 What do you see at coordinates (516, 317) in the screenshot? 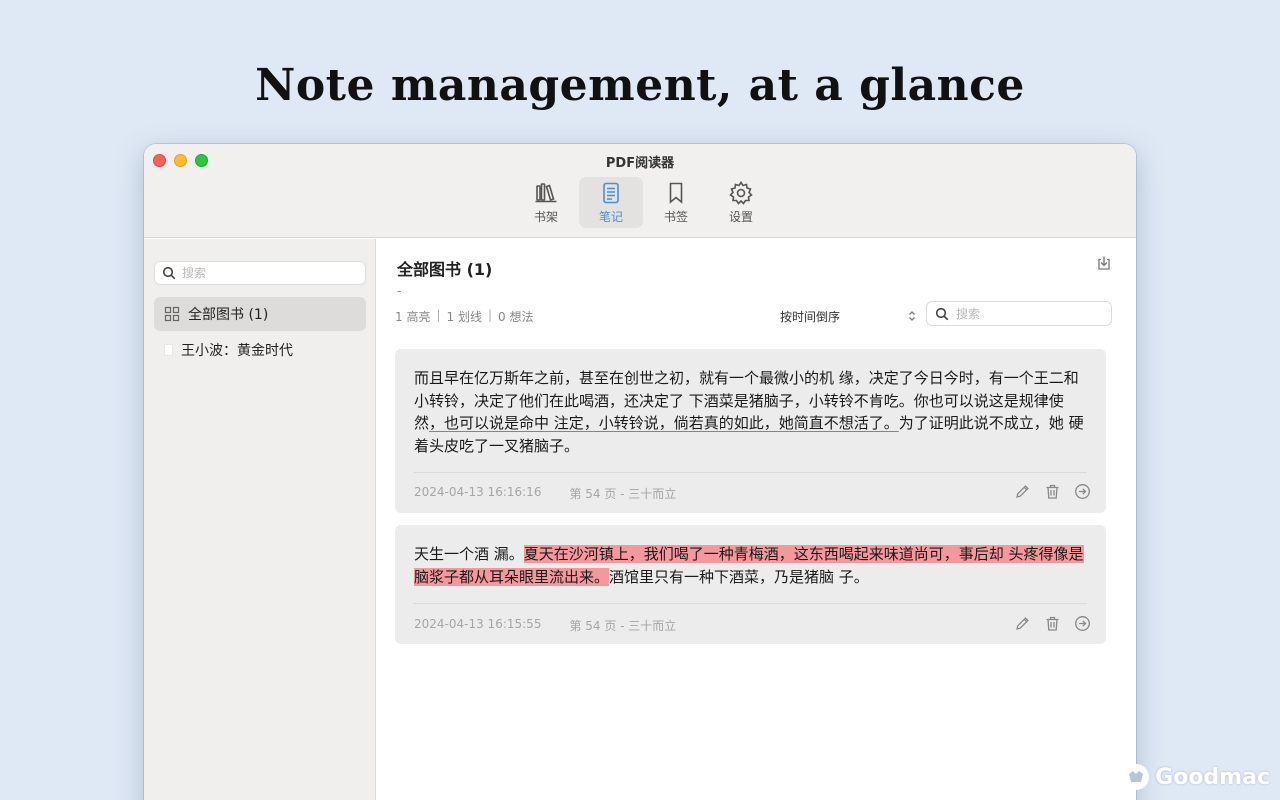
I see `thought-count: 0 想法` at bounding box center [516, 317].